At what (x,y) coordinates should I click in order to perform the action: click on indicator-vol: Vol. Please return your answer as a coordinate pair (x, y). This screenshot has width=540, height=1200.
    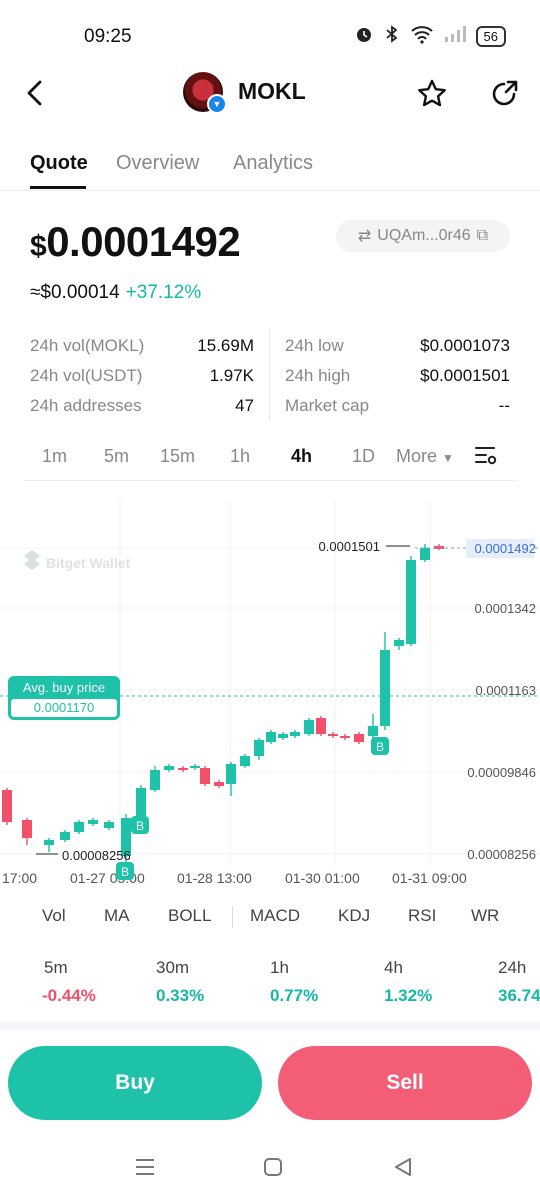
    Looking at the image, I should click on (54, 916).